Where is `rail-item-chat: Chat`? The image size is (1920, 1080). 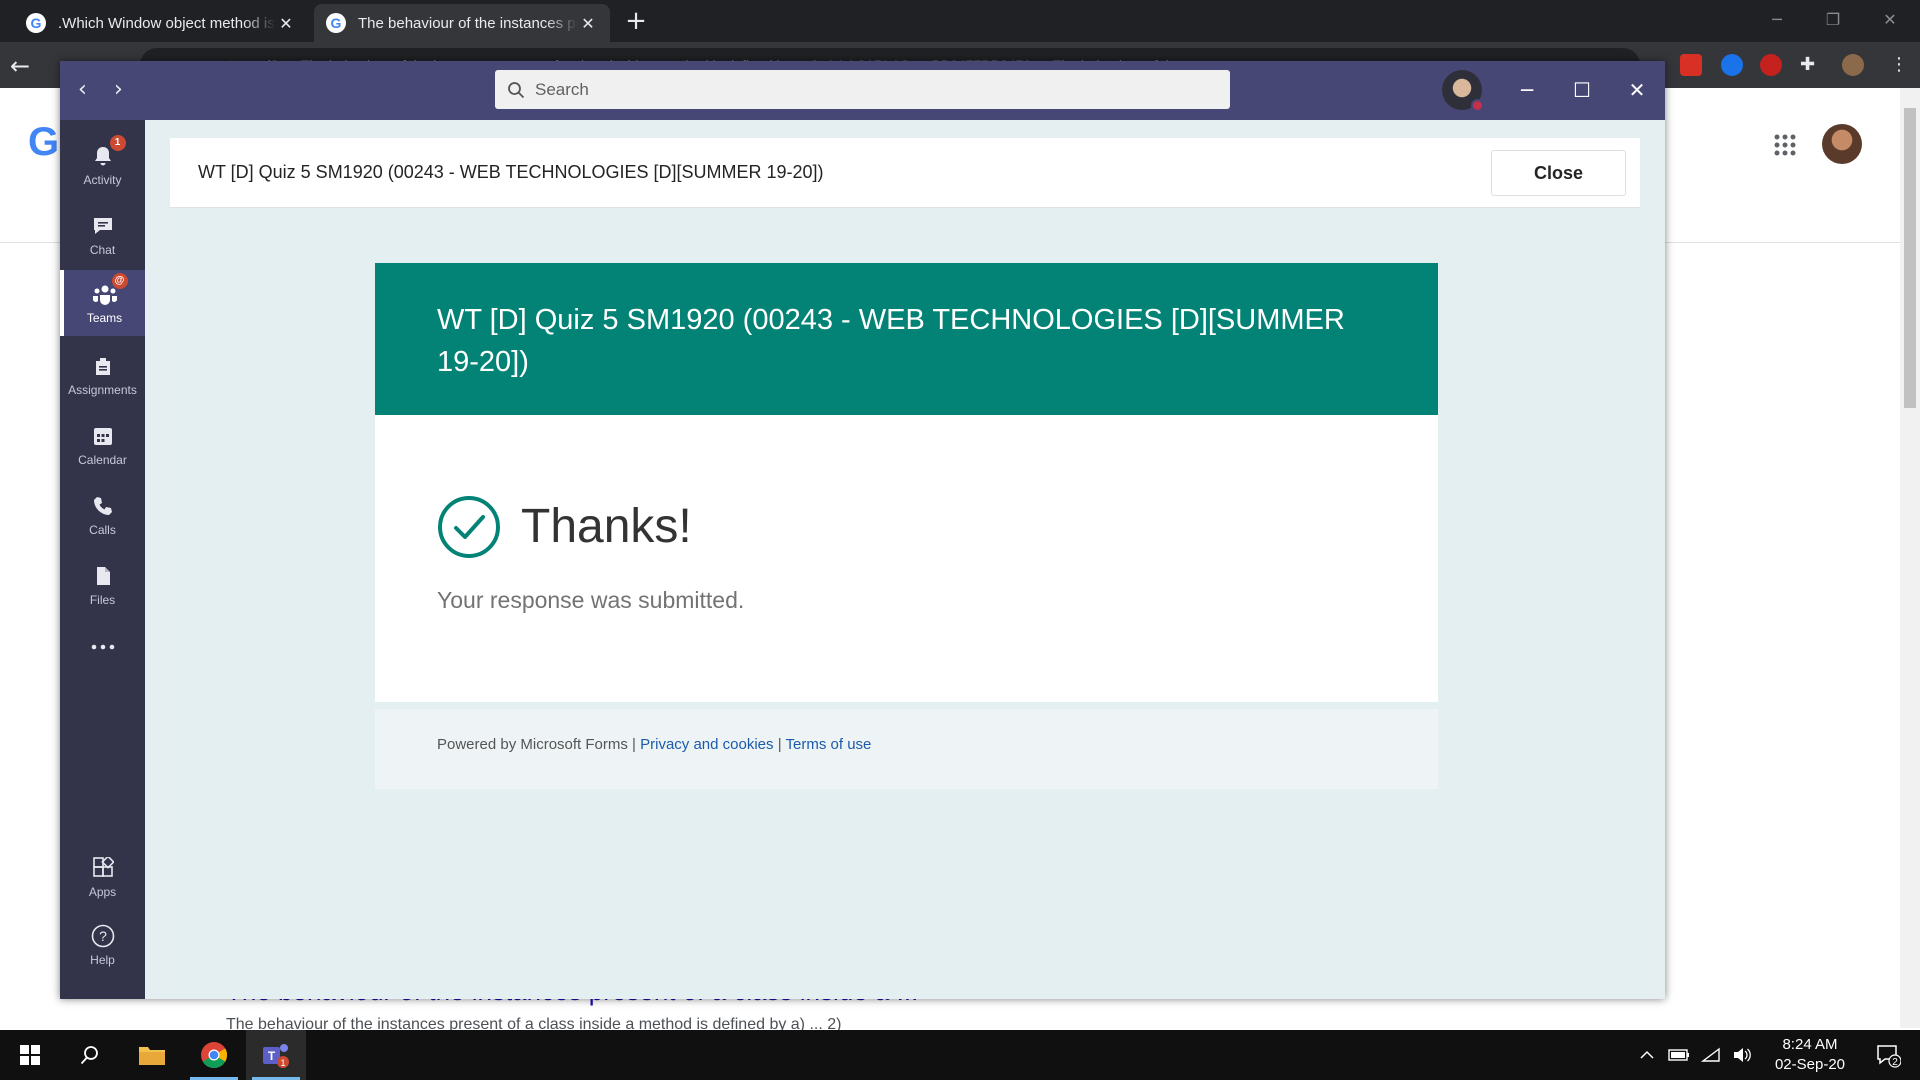 rail-item-chat: Chat is located at coordinates (102, 235).